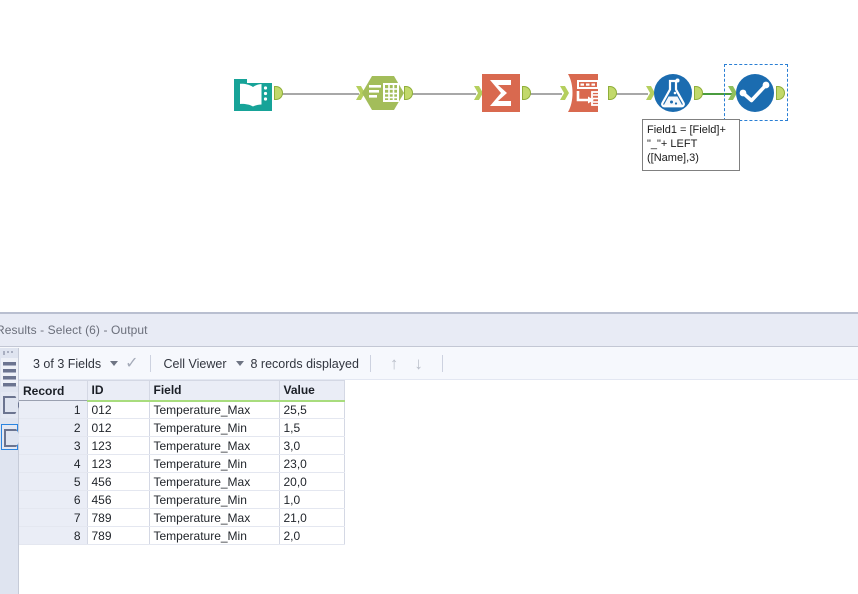 This screenshot has height=594, width=858. I want to click on cell-record: 3, so click(53, 445).